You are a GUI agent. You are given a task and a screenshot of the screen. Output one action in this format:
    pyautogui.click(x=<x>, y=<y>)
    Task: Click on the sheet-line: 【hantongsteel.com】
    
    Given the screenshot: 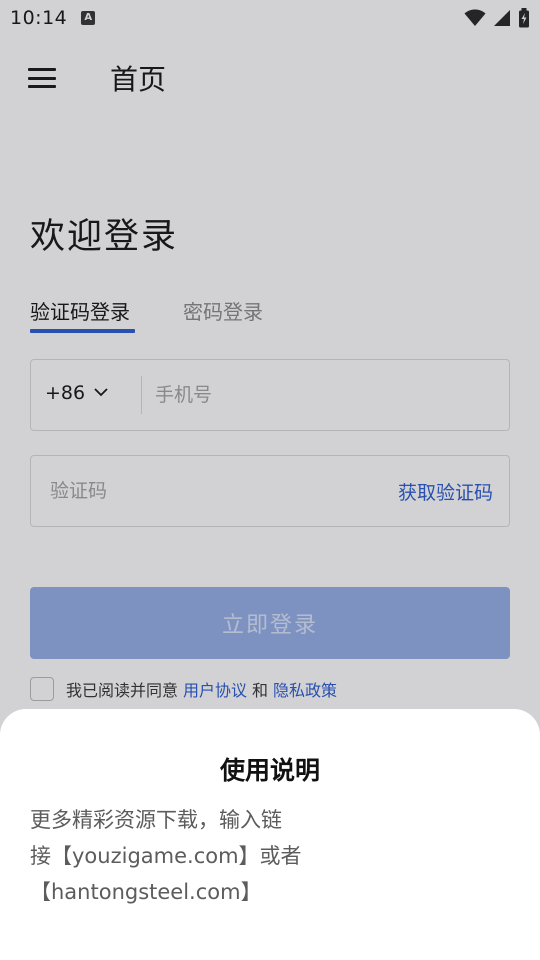 What is the action you would take?
    pyautogui.click(x=146, y=892)
    